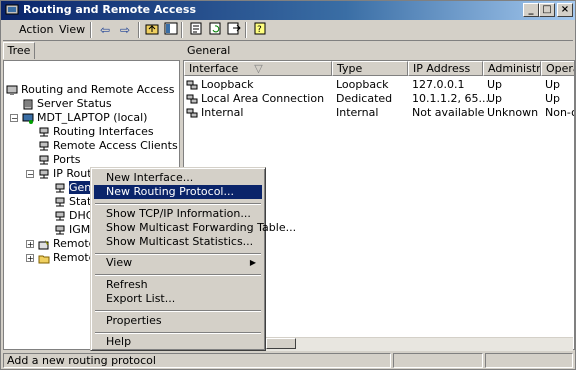 This screenshot has width=576, height=370. I want to click on title-bar: Routing and Remote Access _ □ ×, so click(288, 10).